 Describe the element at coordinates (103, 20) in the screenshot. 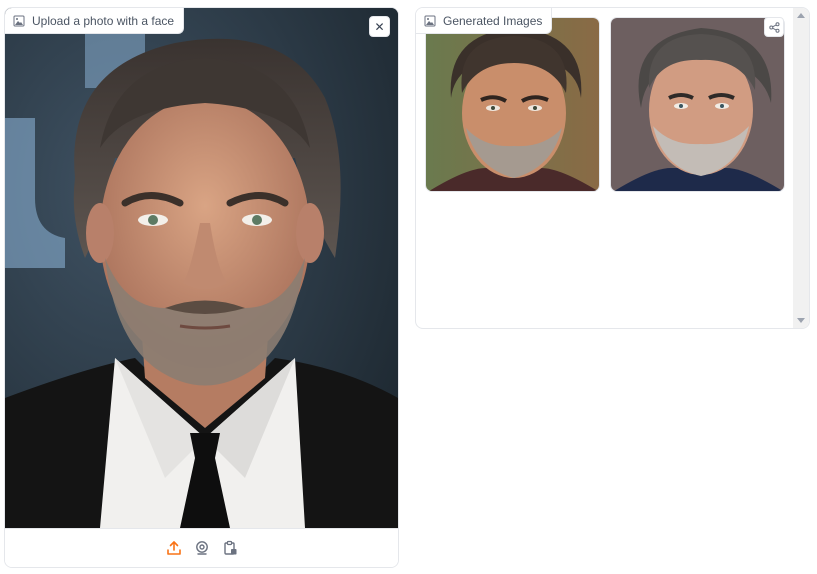

I see `upload-label-text: Upload a photo with a face` at that location.